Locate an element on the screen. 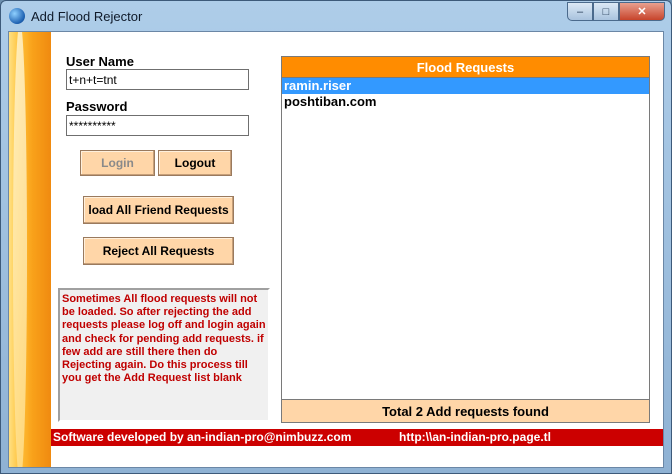  list-item: ramin.riser is located at coordinates (465, 86).